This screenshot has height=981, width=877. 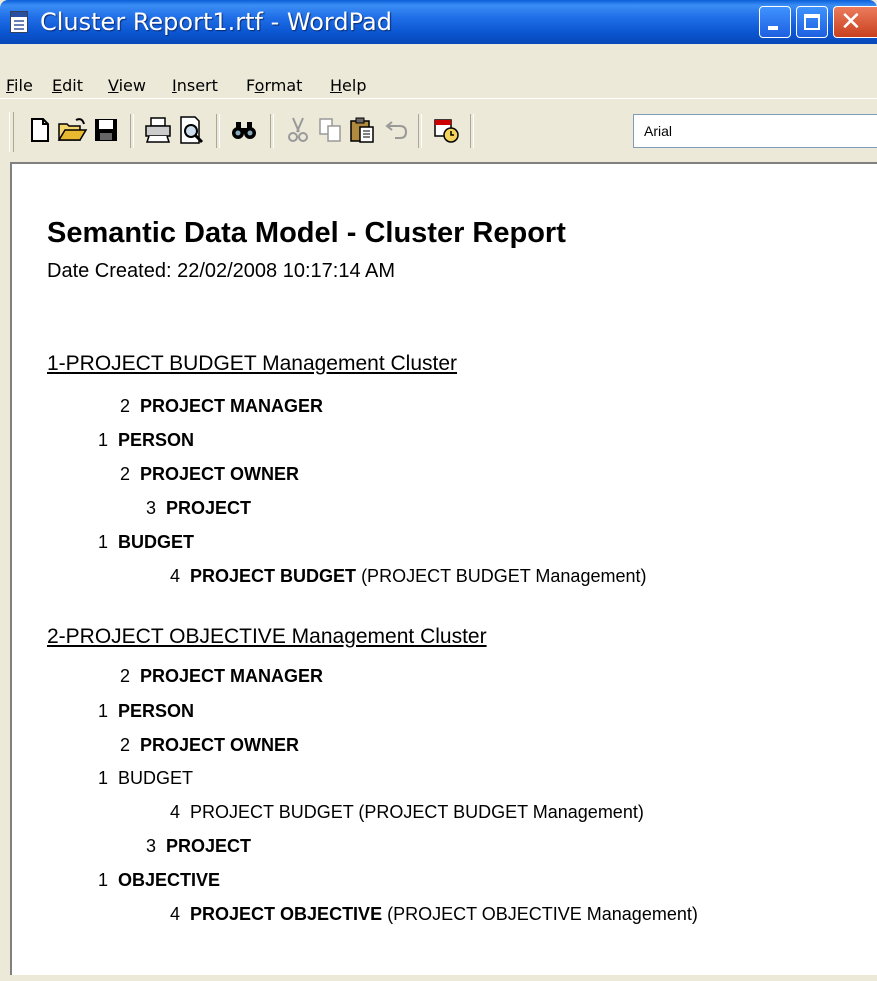 What do you see at coordinates (755, 131) in the screenshot?
I see `font-name-combobox: Arial` at bounding box center [755, 131].